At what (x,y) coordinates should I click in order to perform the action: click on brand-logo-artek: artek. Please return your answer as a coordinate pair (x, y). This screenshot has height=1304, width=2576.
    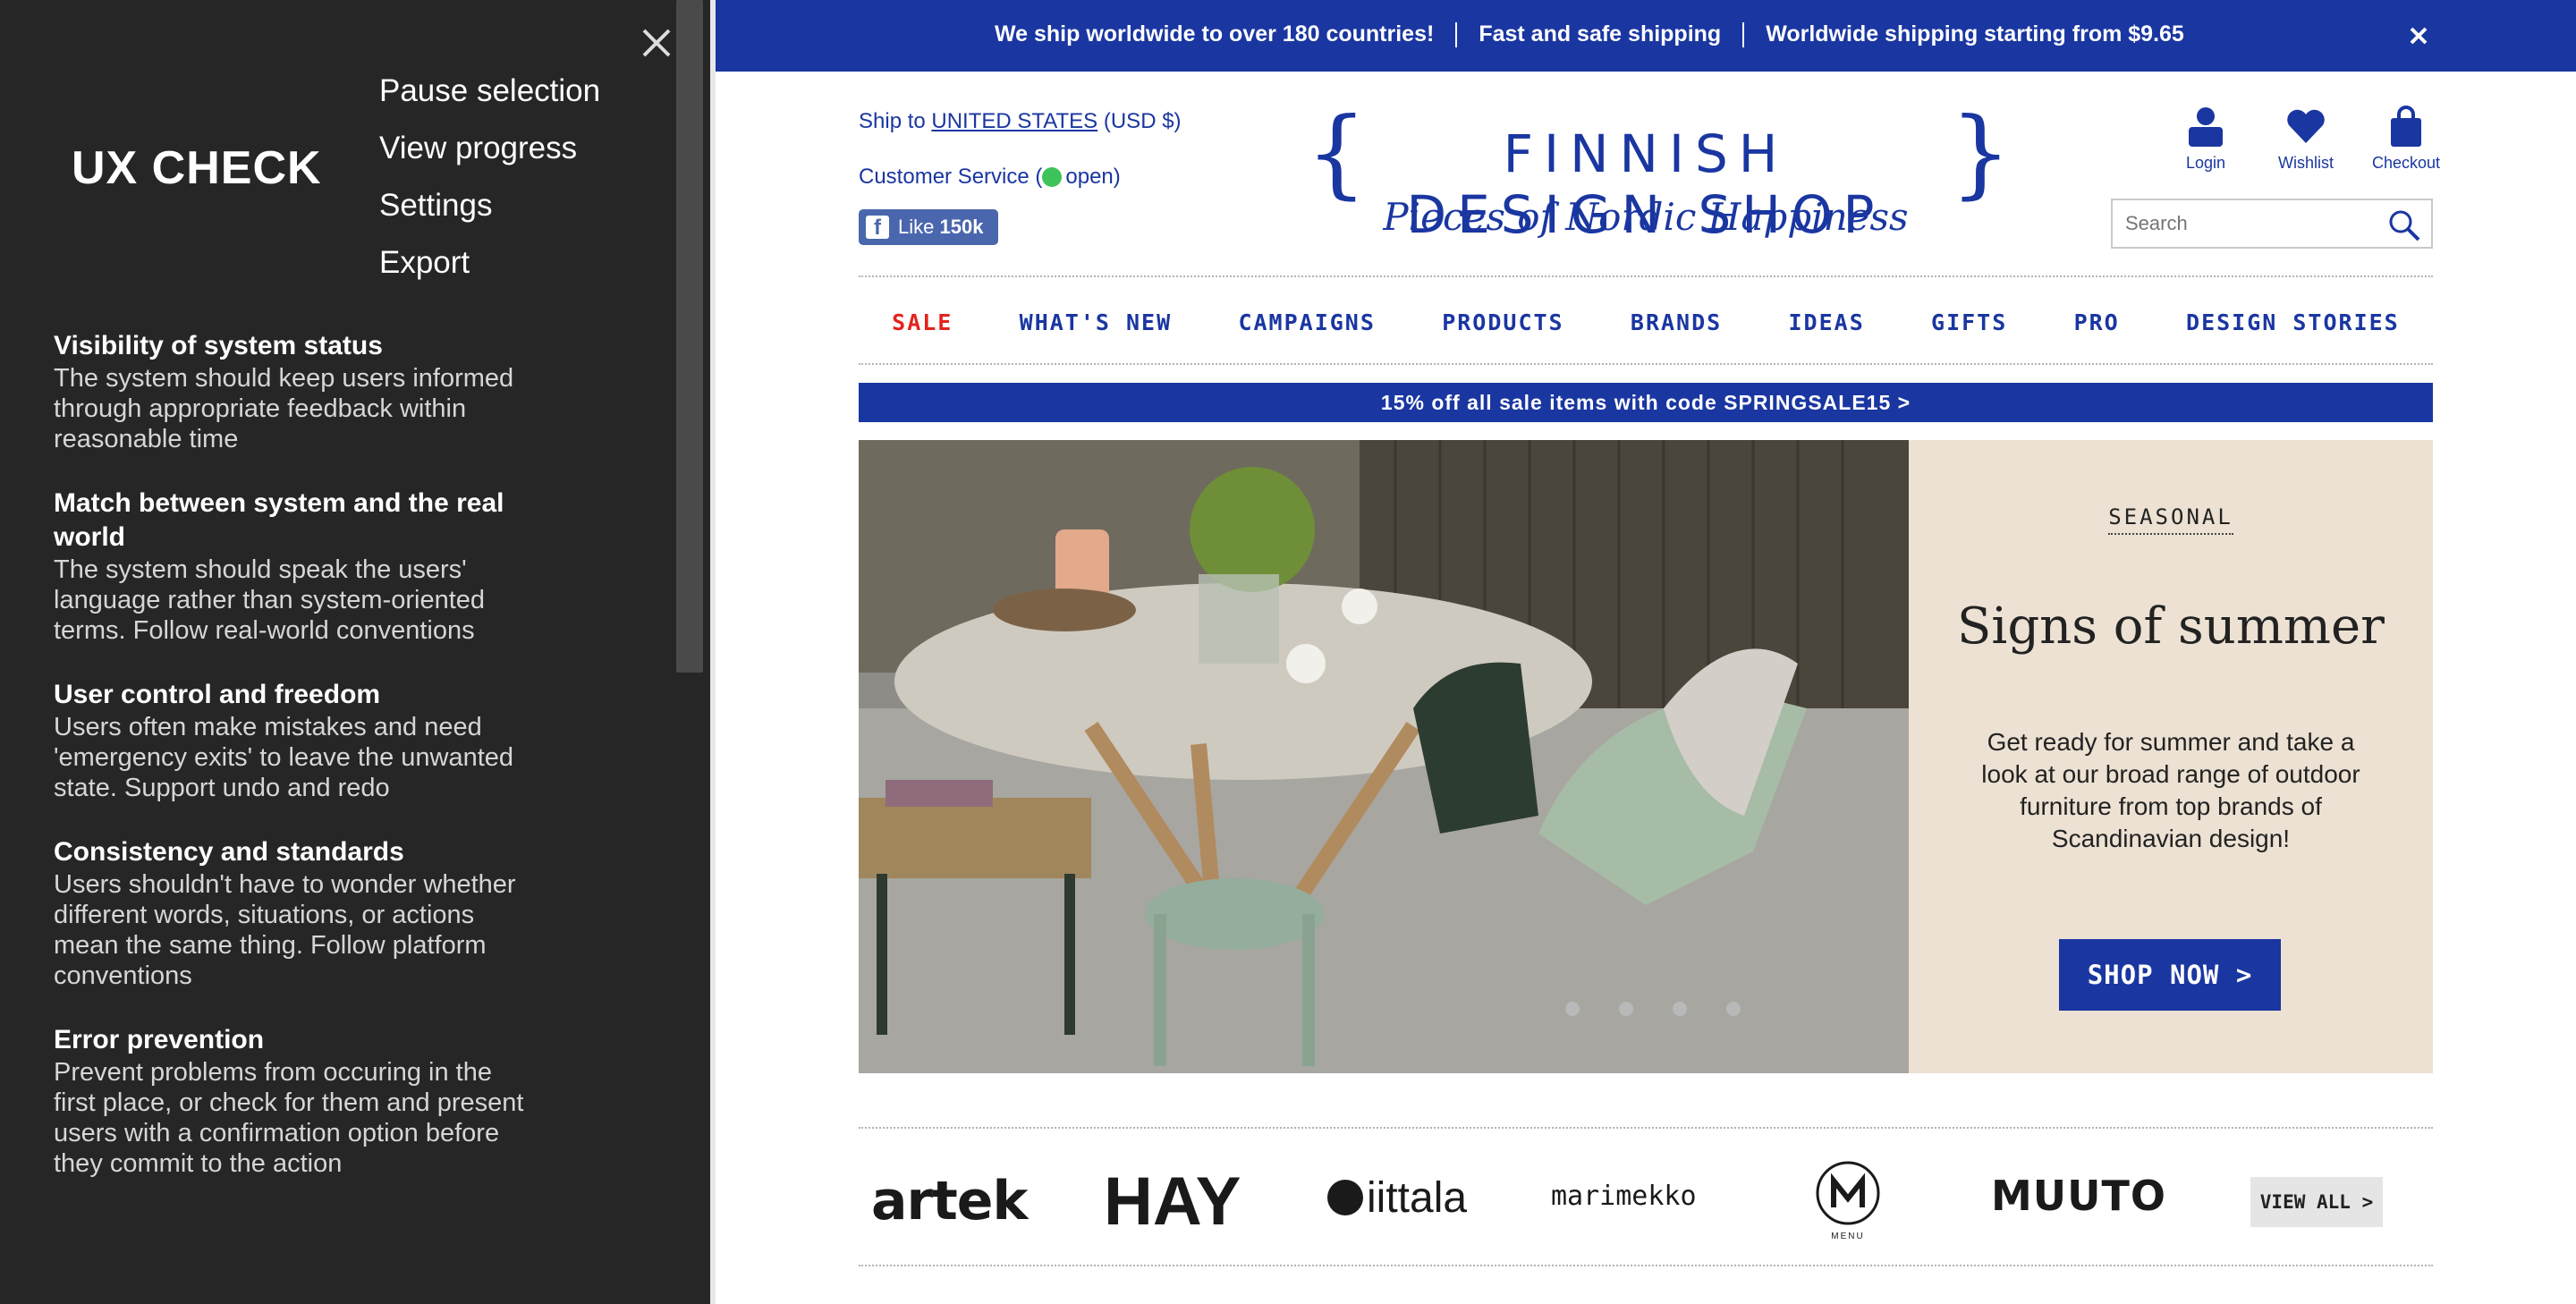
    Looking at the image, I should click on (949, 1201).